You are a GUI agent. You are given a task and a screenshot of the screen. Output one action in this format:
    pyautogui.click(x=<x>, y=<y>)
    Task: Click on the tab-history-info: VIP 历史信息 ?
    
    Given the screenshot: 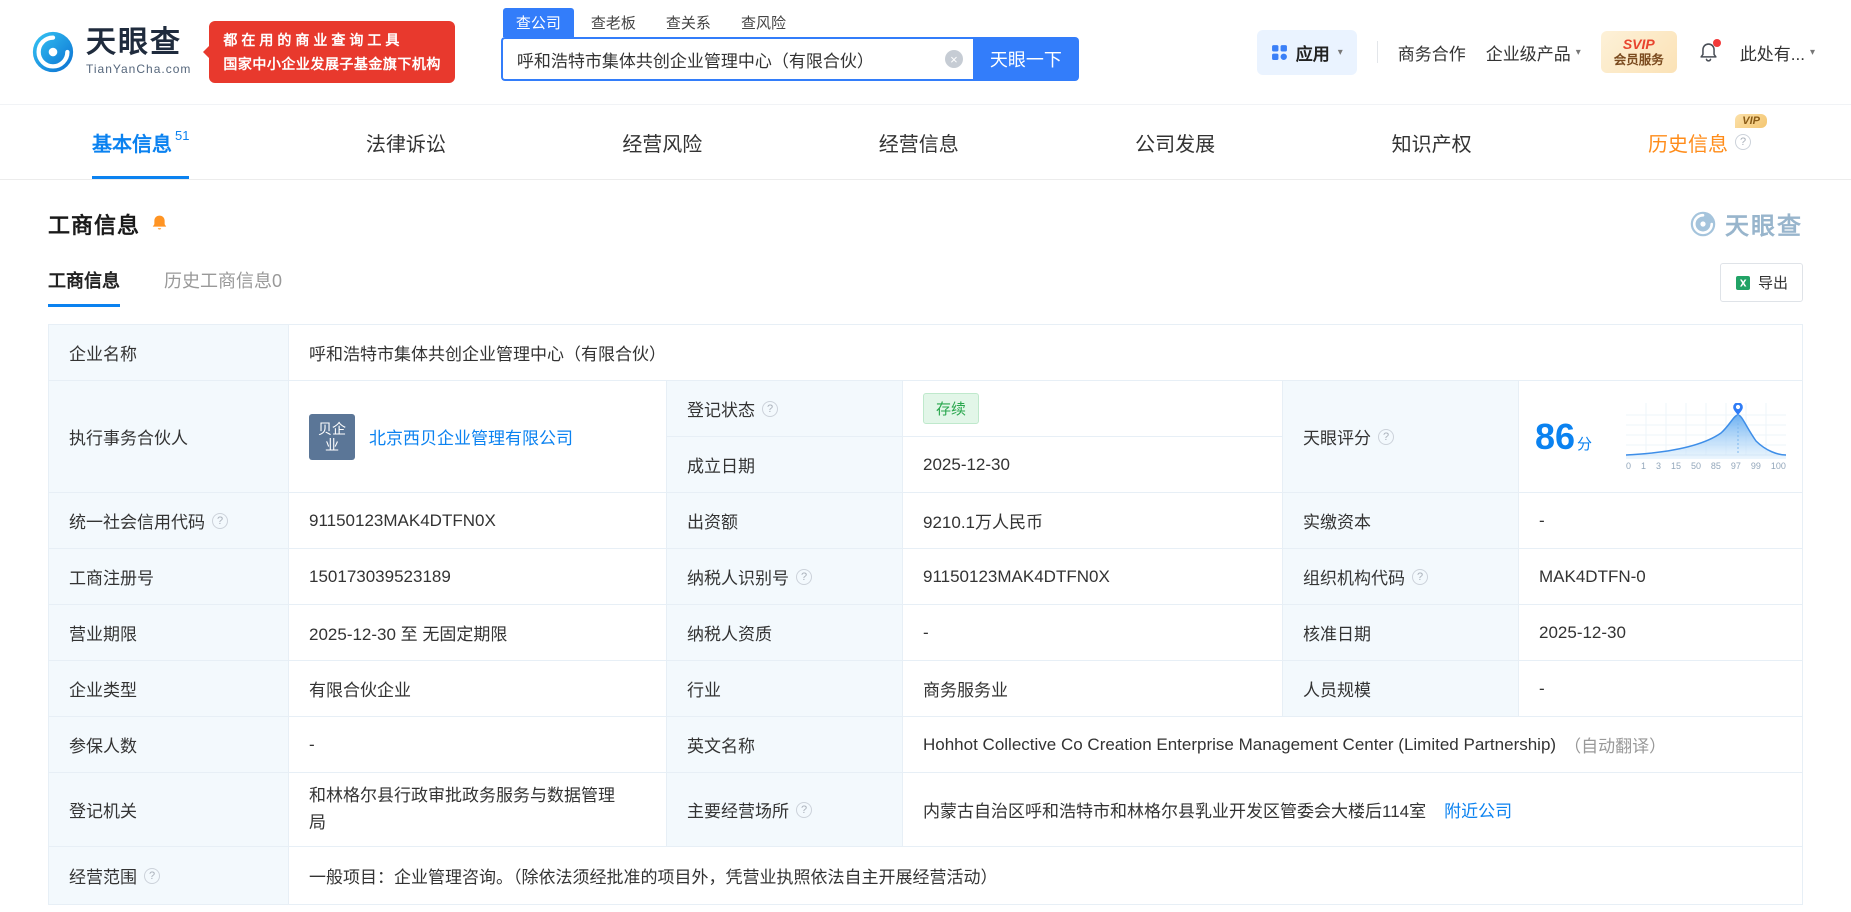 What is the action you would take?
    pyautogui.click(x=1707, y=142)
    